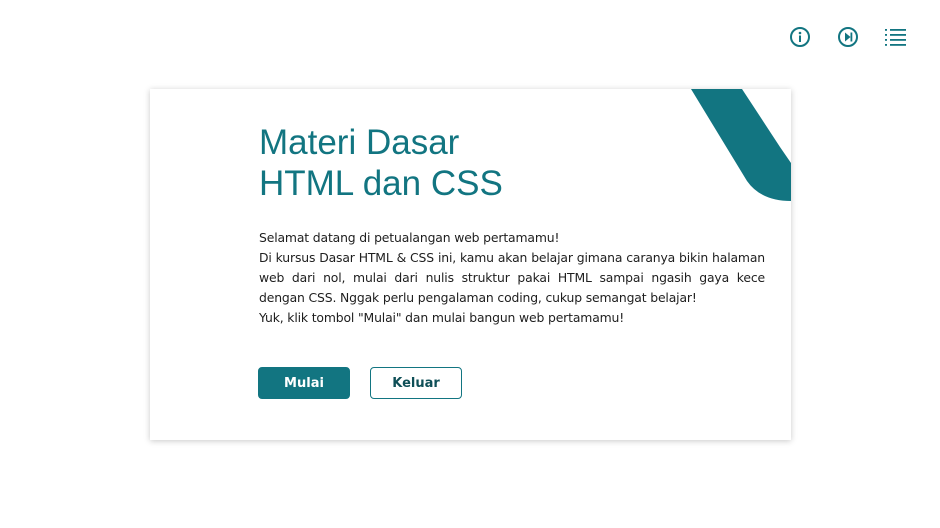 The image size is (940, 528). I want to click on card-actions: Mulai Keluar, so click(360, 383).